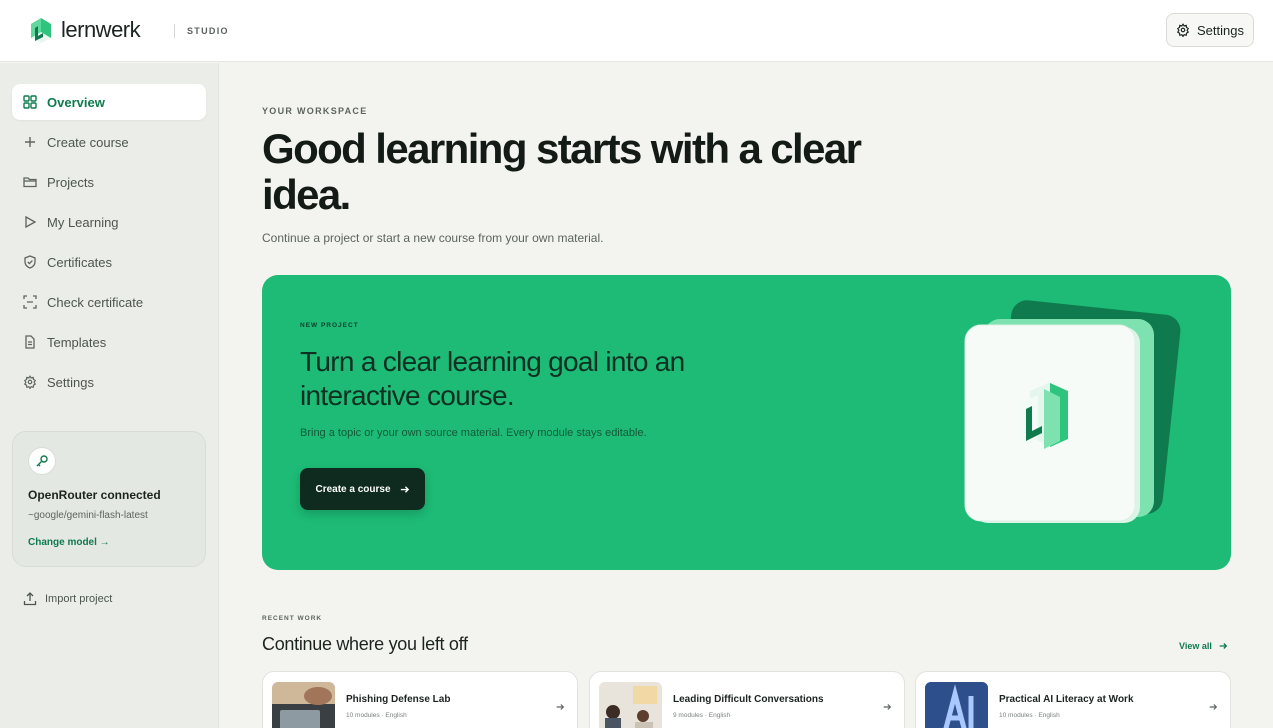 The image size is (1273, 728). What do you see at coordinates (30, 599) in the screenshot?
I see `upload-icon` at bounding box center [30, 599].